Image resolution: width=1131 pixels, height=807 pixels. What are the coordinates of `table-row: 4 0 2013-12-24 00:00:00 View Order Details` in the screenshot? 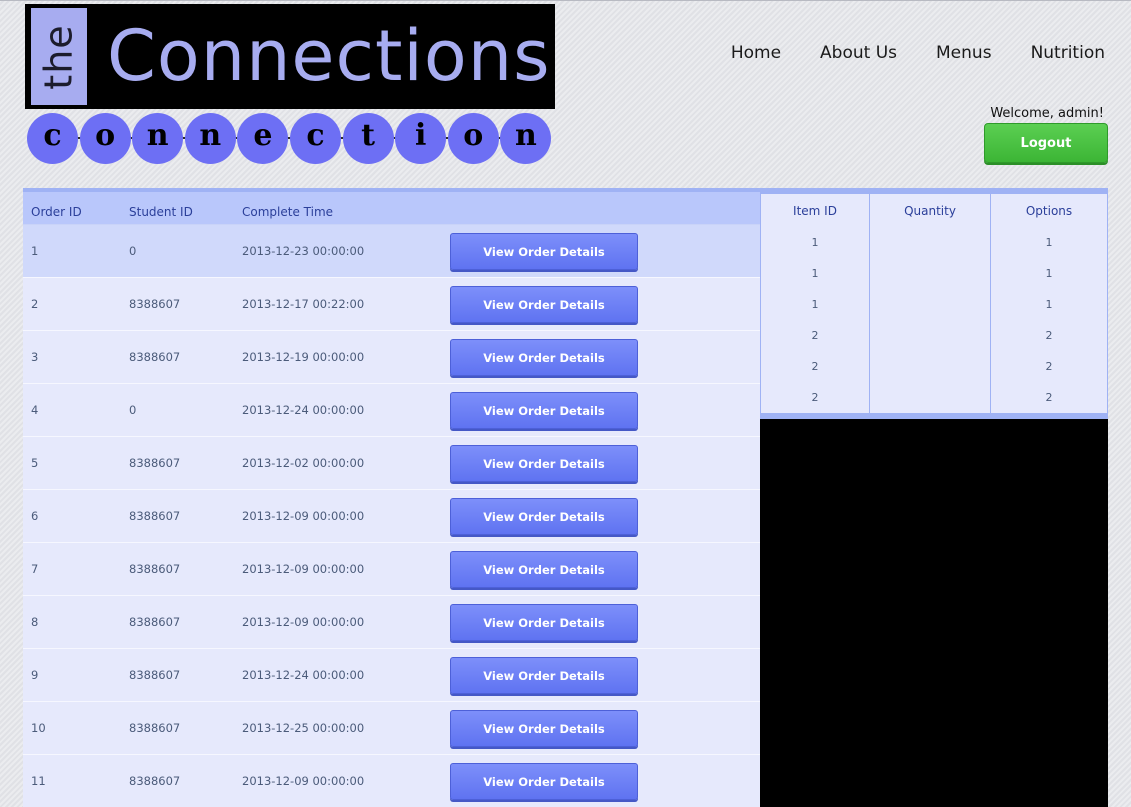 It's located at (391, 410).